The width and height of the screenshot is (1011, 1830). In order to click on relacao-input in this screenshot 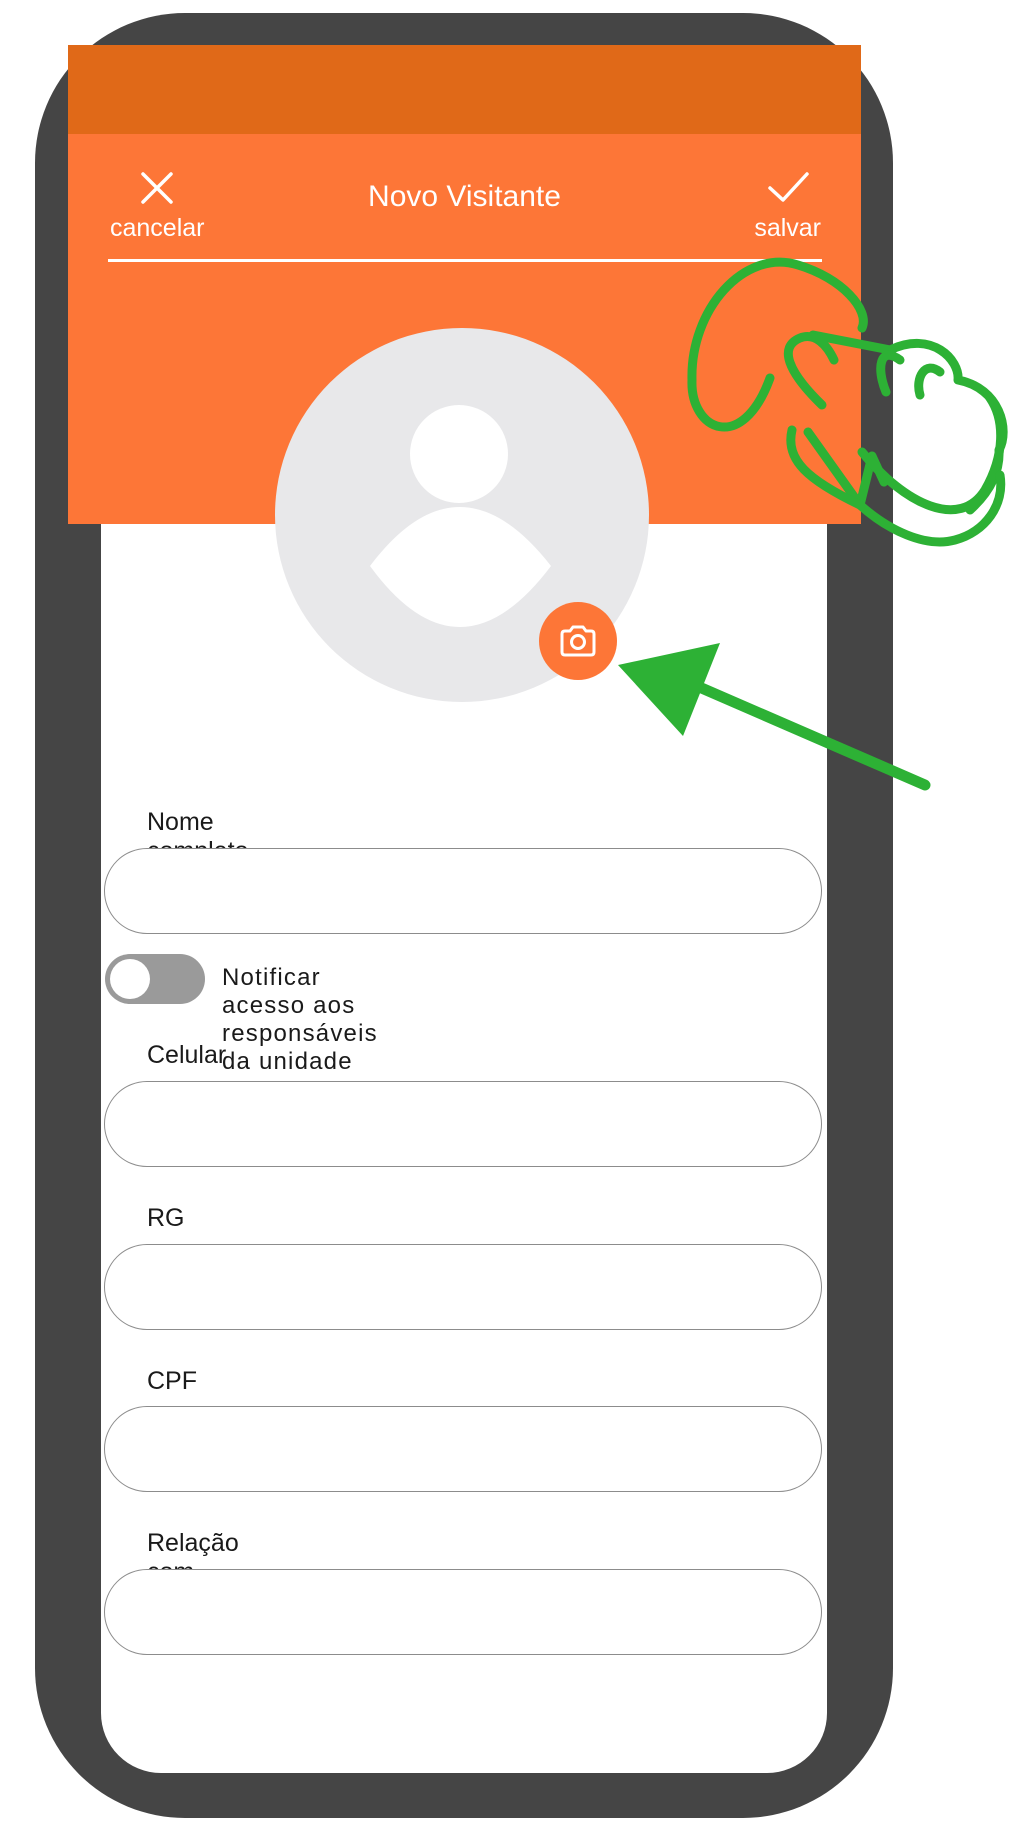, I will do `click(463, 1612)`.